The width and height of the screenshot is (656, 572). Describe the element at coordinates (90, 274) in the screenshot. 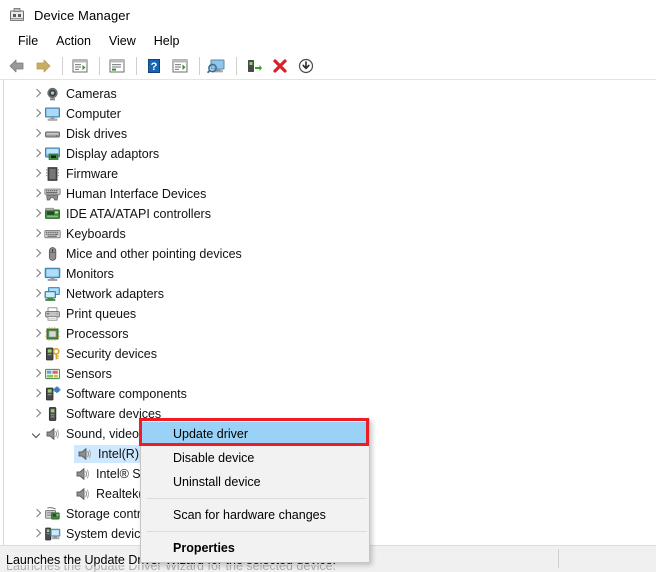

I see `tree-item-label: Monitors` at that location.